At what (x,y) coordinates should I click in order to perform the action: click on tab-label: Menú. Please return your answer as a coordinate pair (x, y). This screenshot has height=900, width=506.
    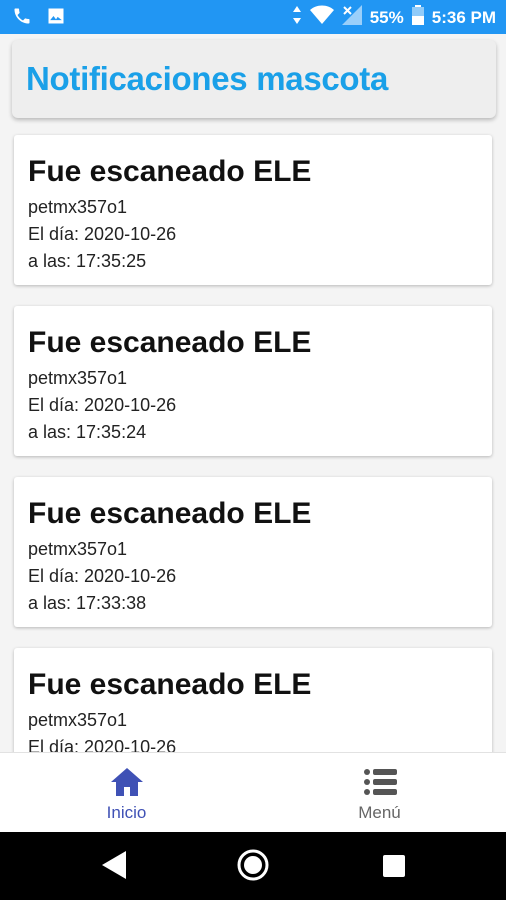
    Looking at the image, I should click on (379, 812).